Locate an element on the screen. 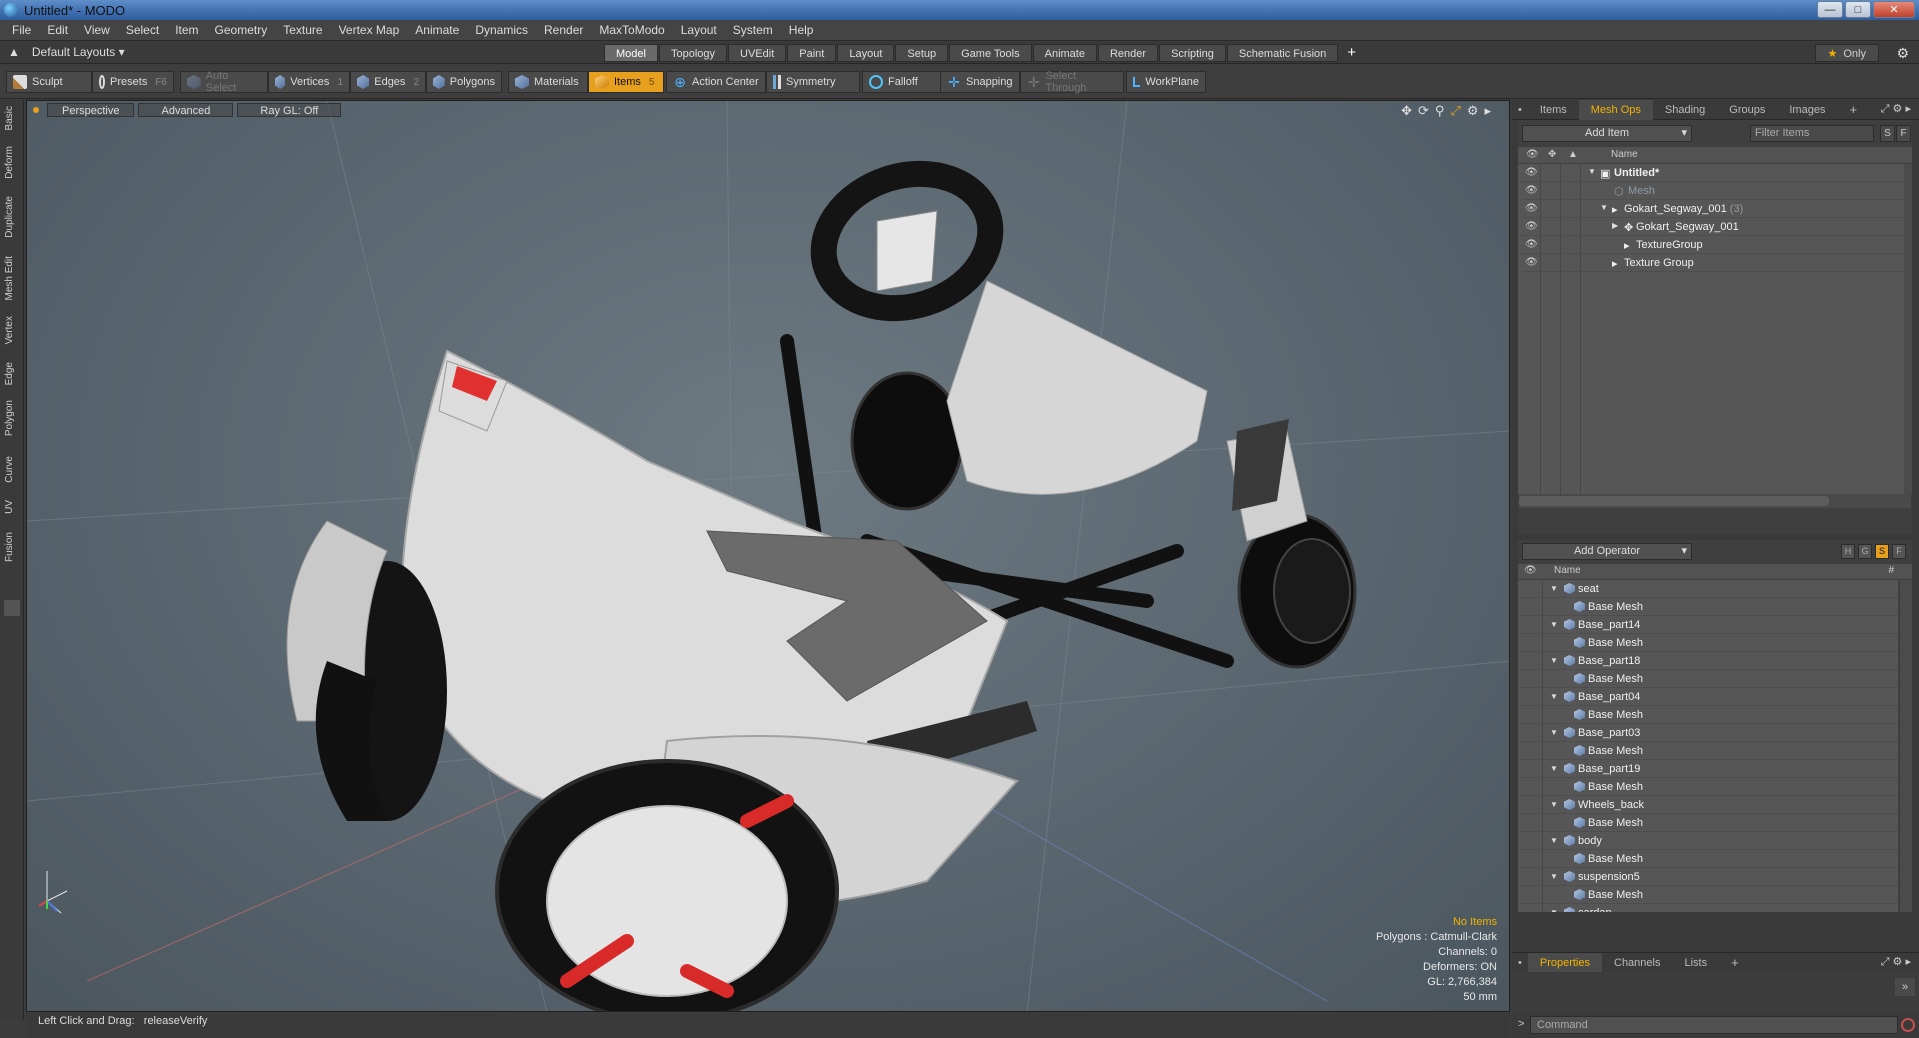 Image resolution: width=1919 pixels, height=1038 pixels. tab-layout: Layout is located at coordinates (866, 53).